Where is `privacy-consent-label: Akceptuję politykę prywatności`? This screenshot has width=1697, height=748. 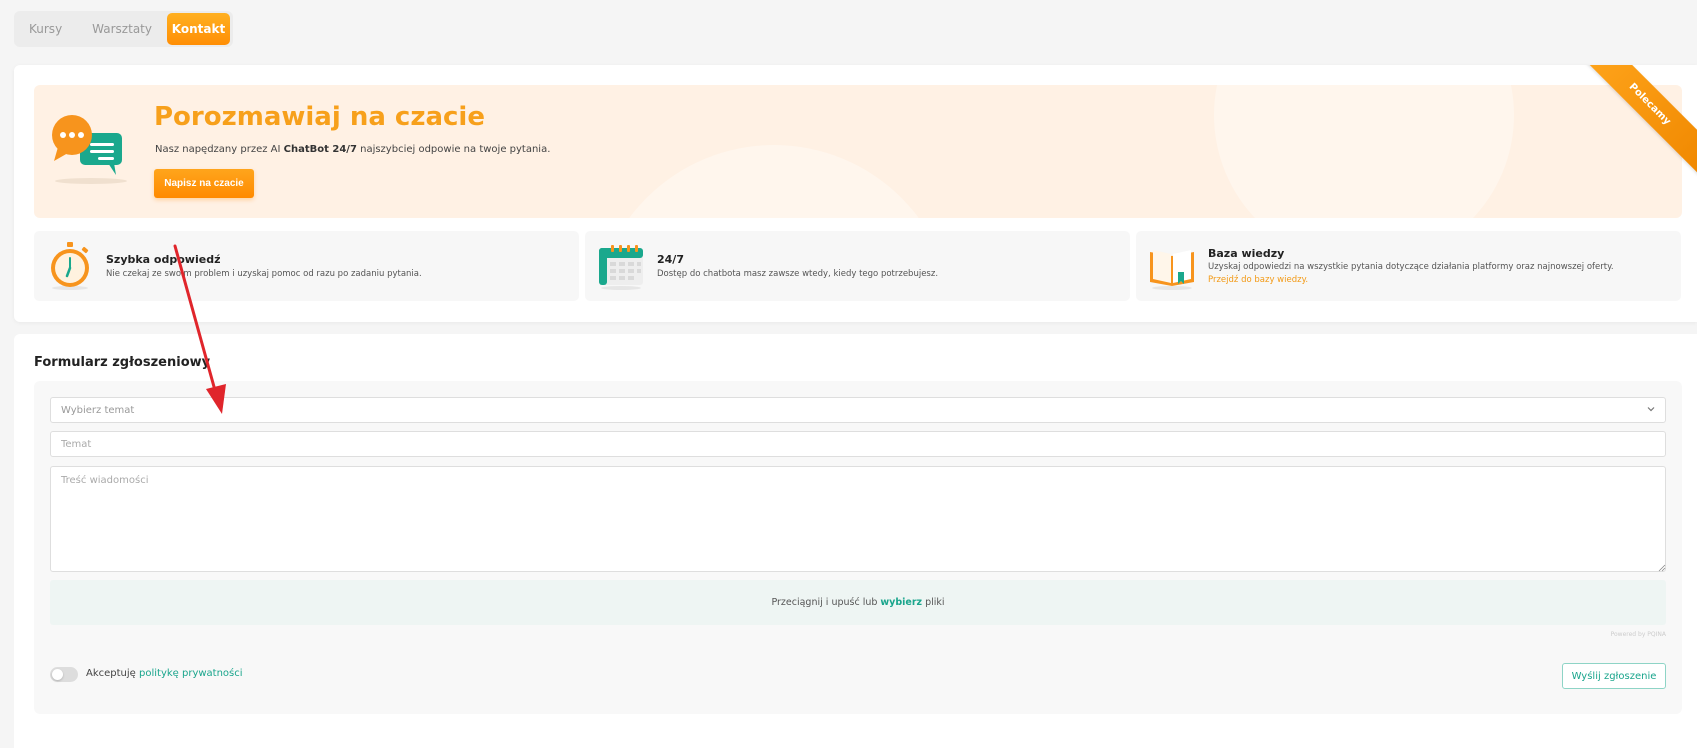
privacy-consent-label: Akceptuję politykę prywatności is located at coordinates (164, 673).